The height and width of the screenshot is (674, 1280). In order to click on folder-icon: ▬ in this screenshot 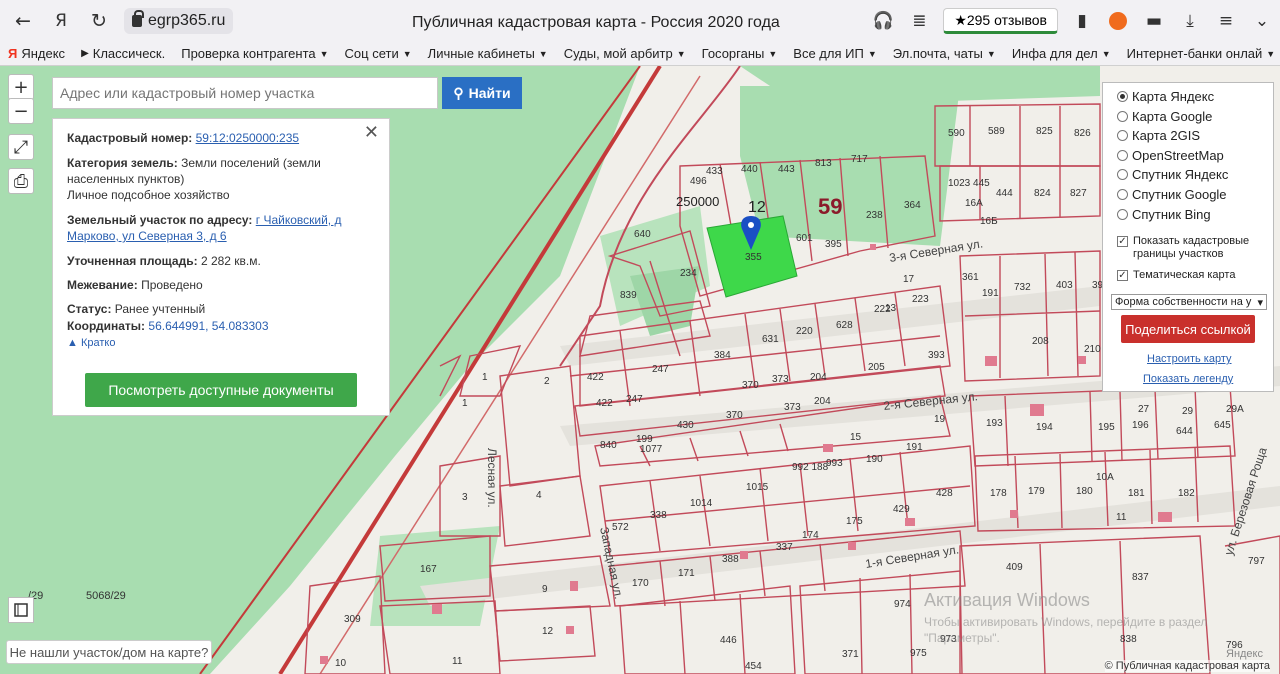, I will do `click(1154, 21)`.